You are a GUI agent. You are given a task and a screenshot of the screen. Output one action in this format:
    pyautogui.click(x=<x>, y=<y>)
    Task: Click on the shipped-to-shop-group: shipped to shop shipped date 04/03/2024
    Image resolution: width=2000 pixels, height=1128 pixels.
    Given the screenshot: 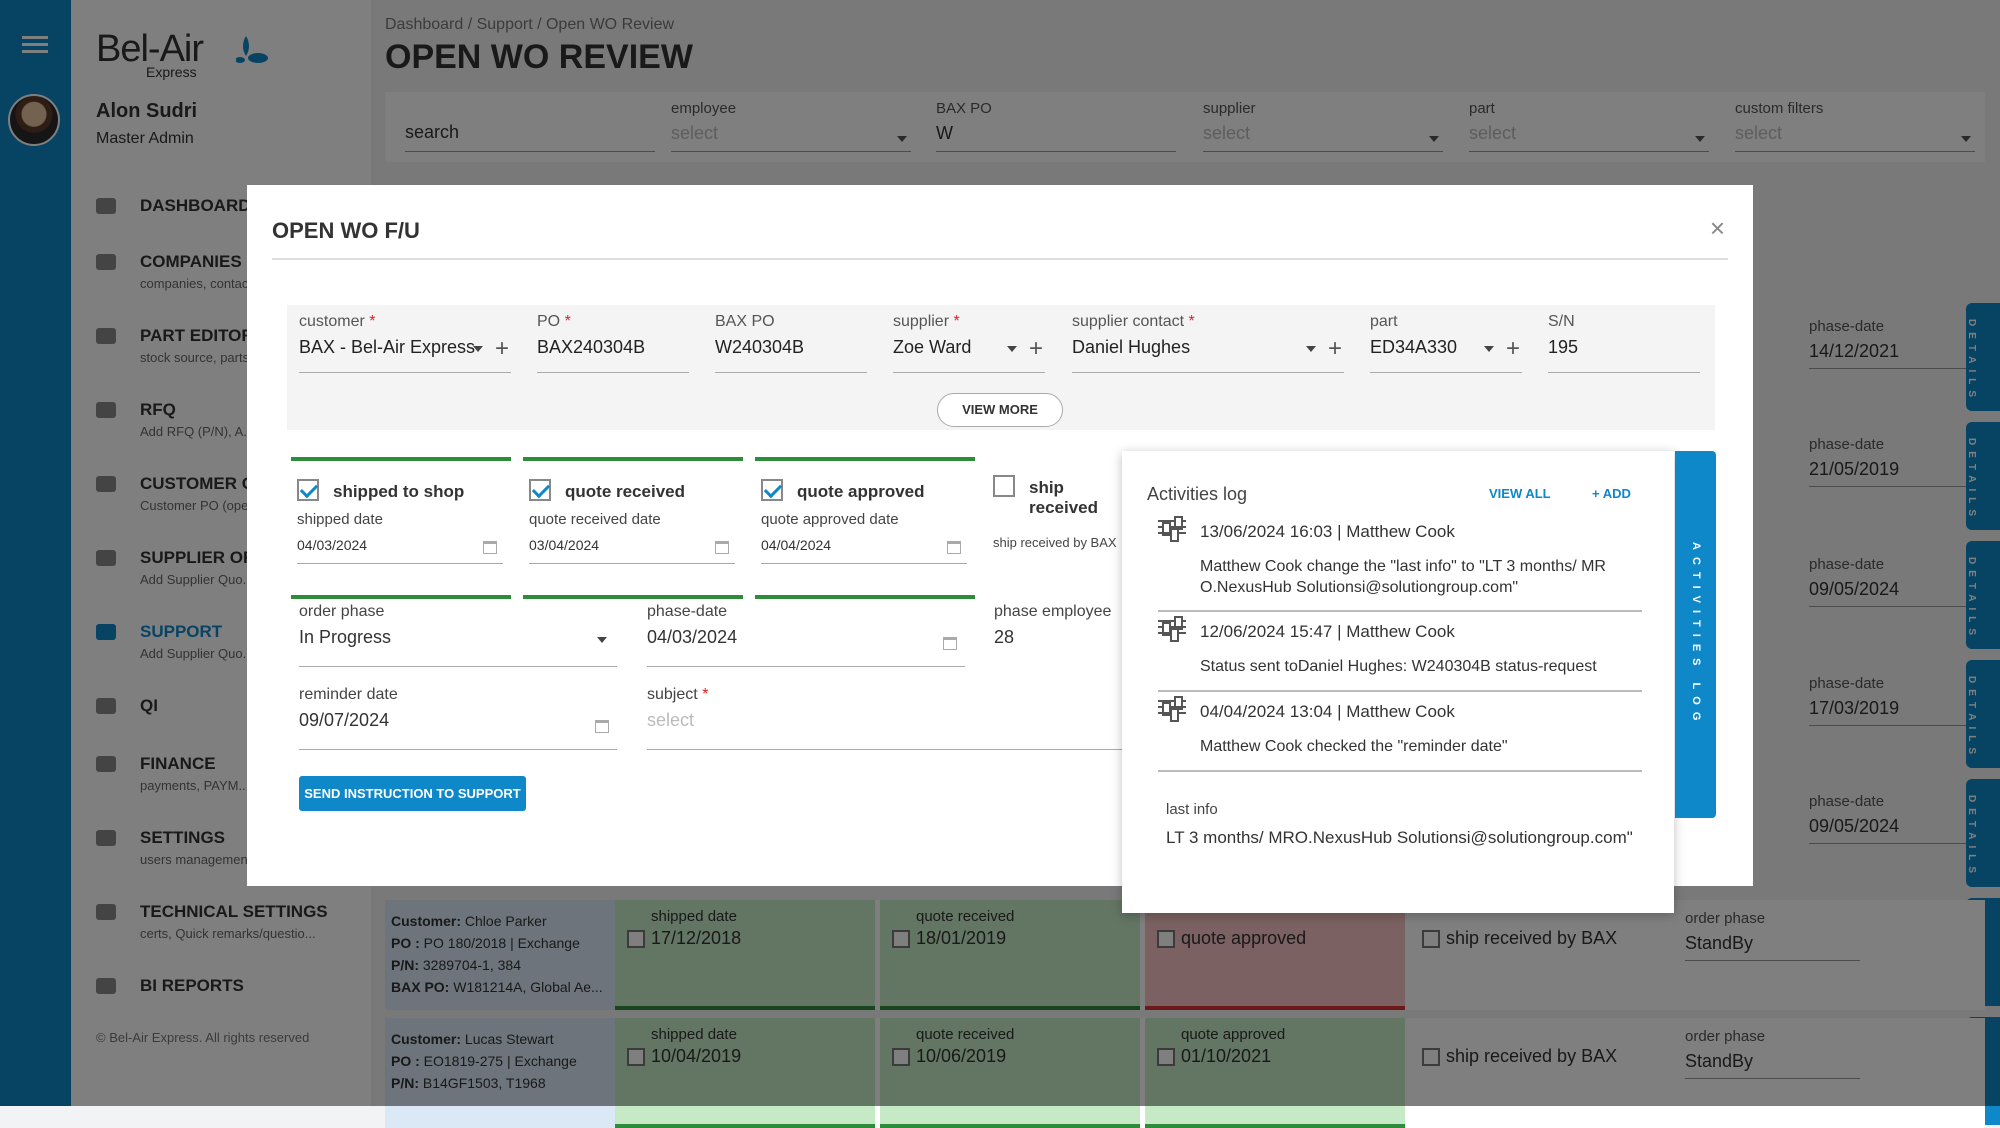 What is the action you would take?
    pyautogui.click(x=401, y=512)
    